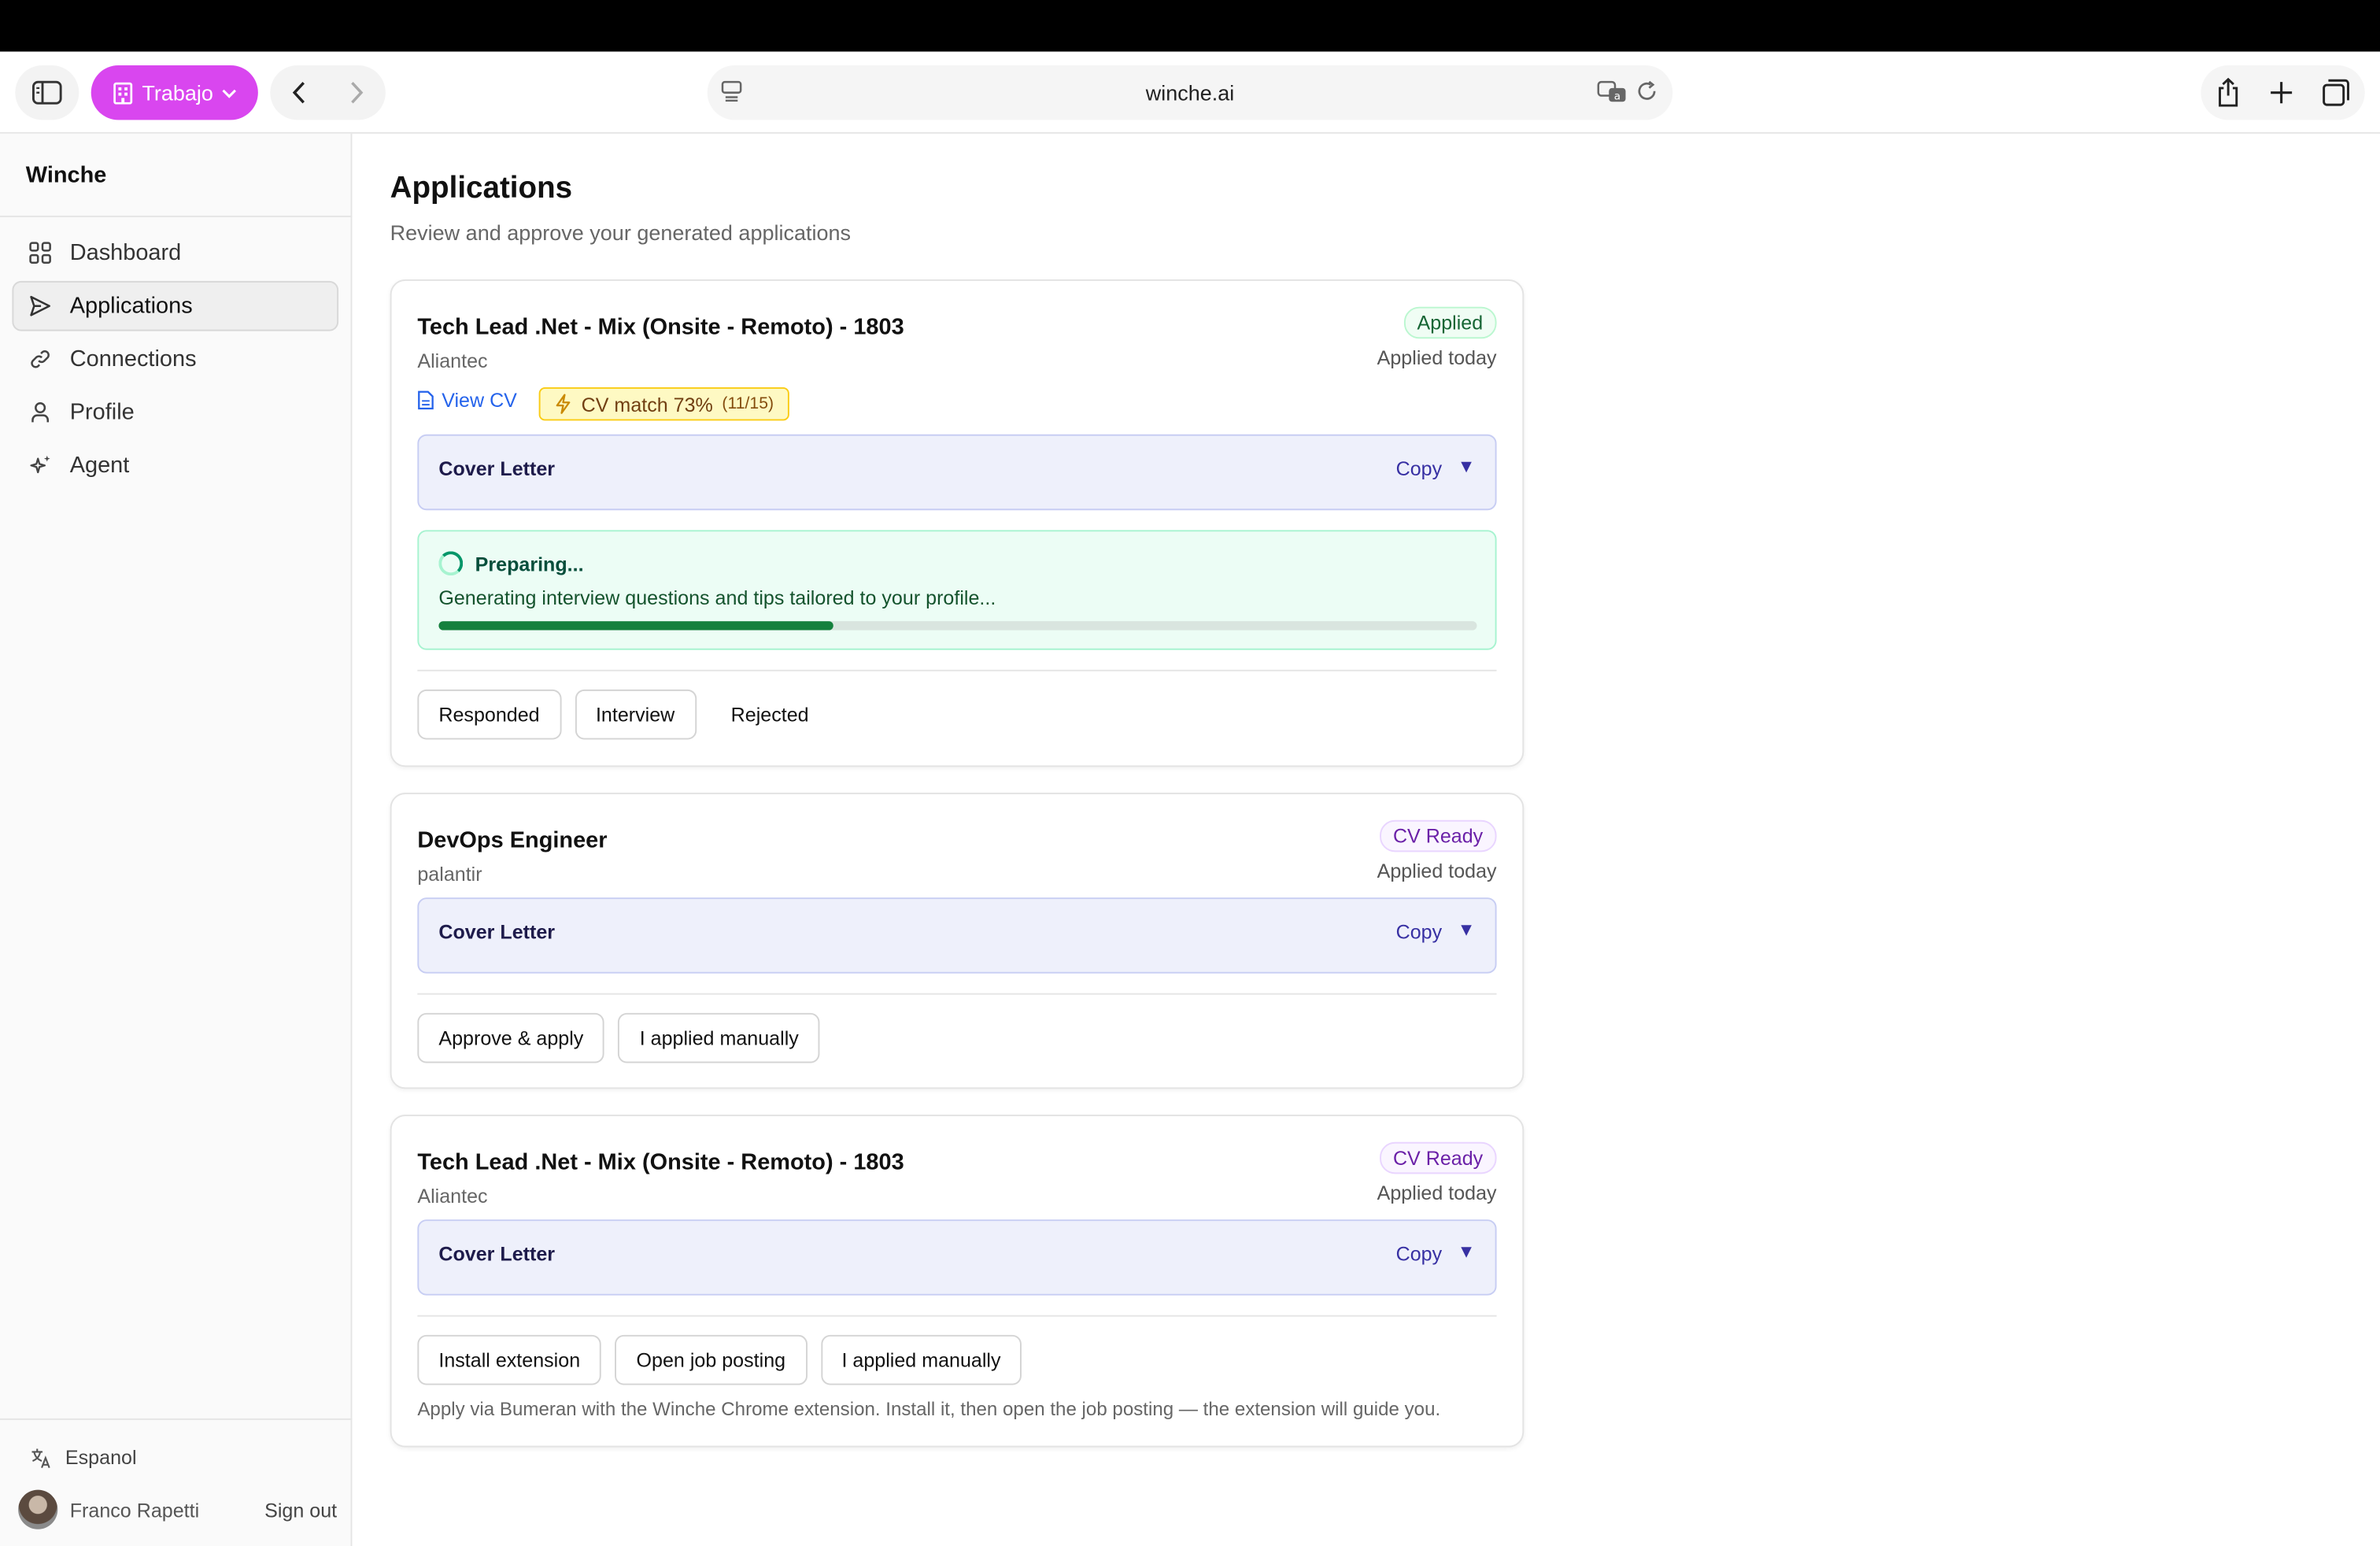 This screenshot has width=2380, height=1546. I want to click on status-actions: Responded Interview Rejected, so click(623, 715).